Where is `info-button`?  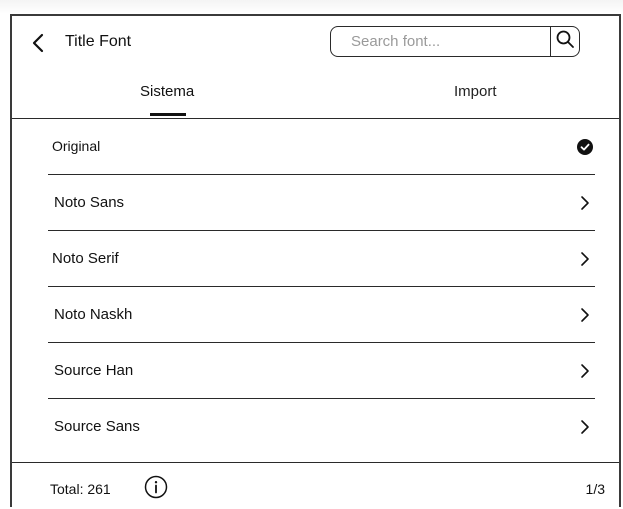
info-button is located at coordinates (156, 487).